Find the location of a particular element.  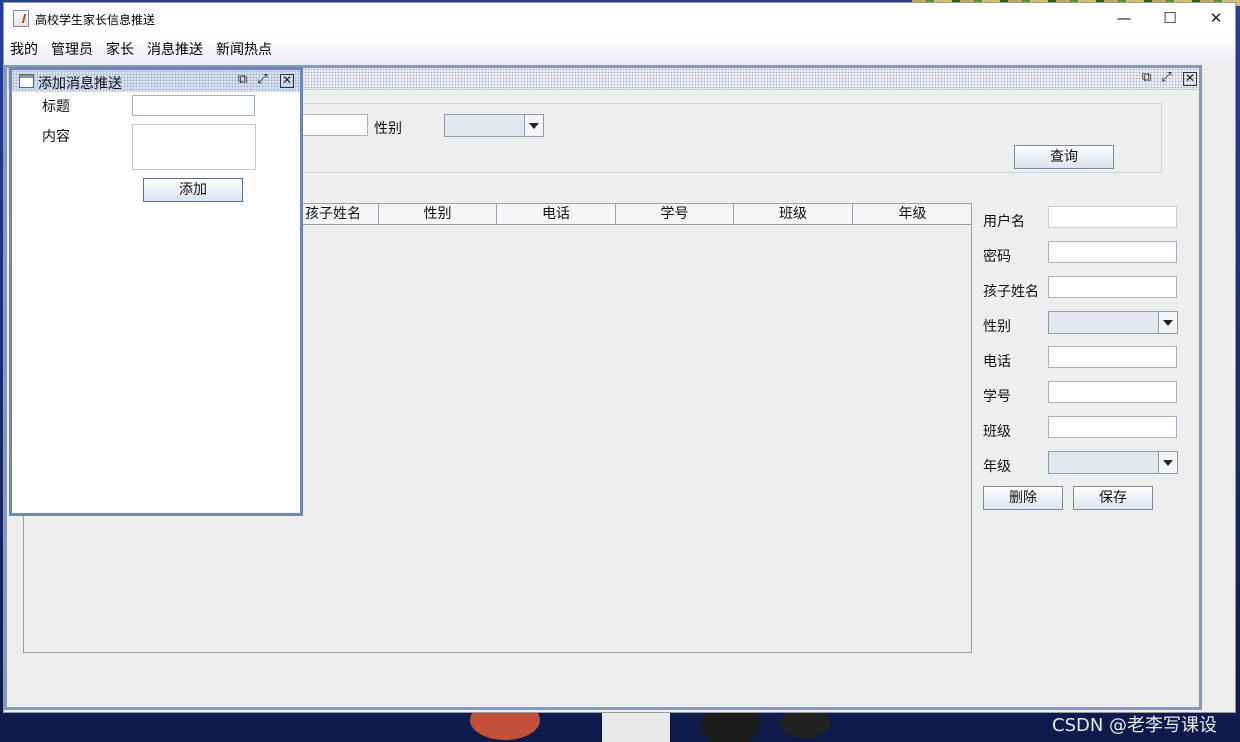

child-name-label: 孩子姓名 is located at coordinates (1011, 292).